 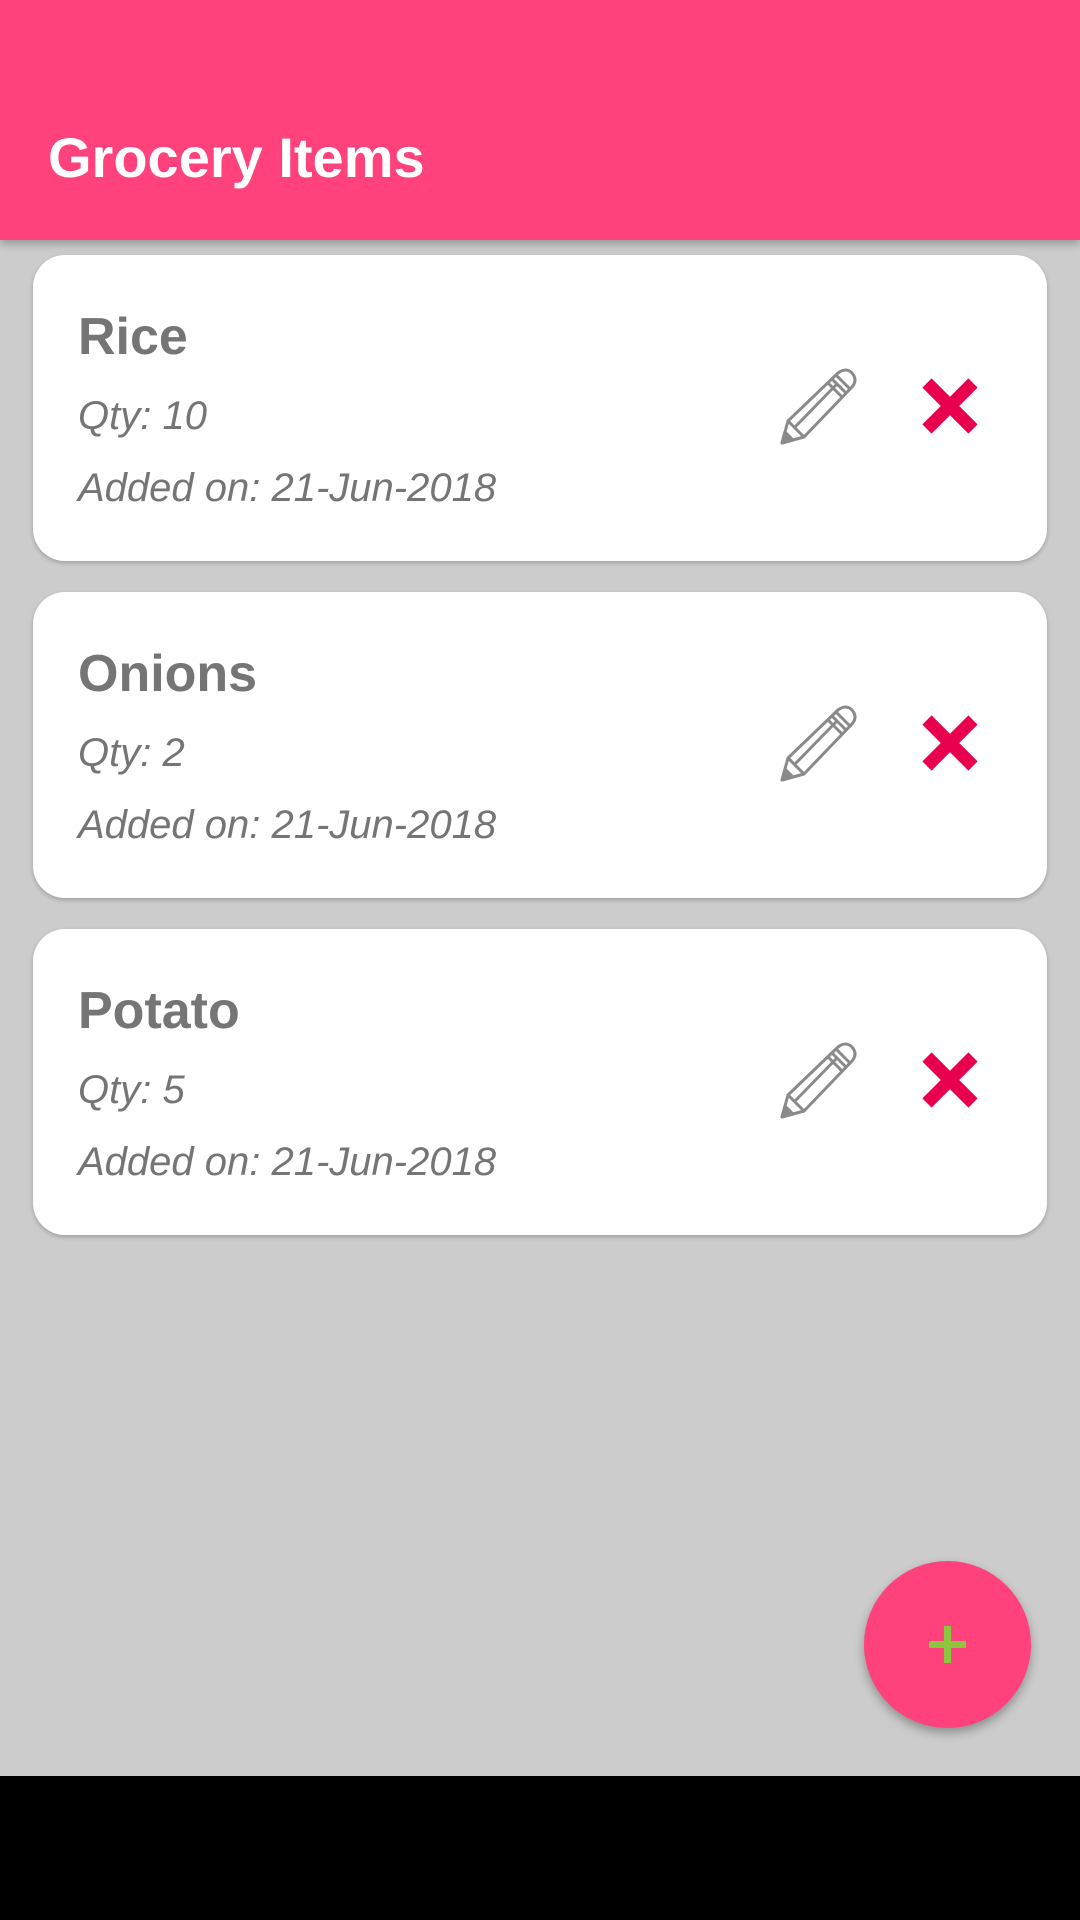 I want to click on item-quantity: Qty: 2, so click(x=131, y=753).